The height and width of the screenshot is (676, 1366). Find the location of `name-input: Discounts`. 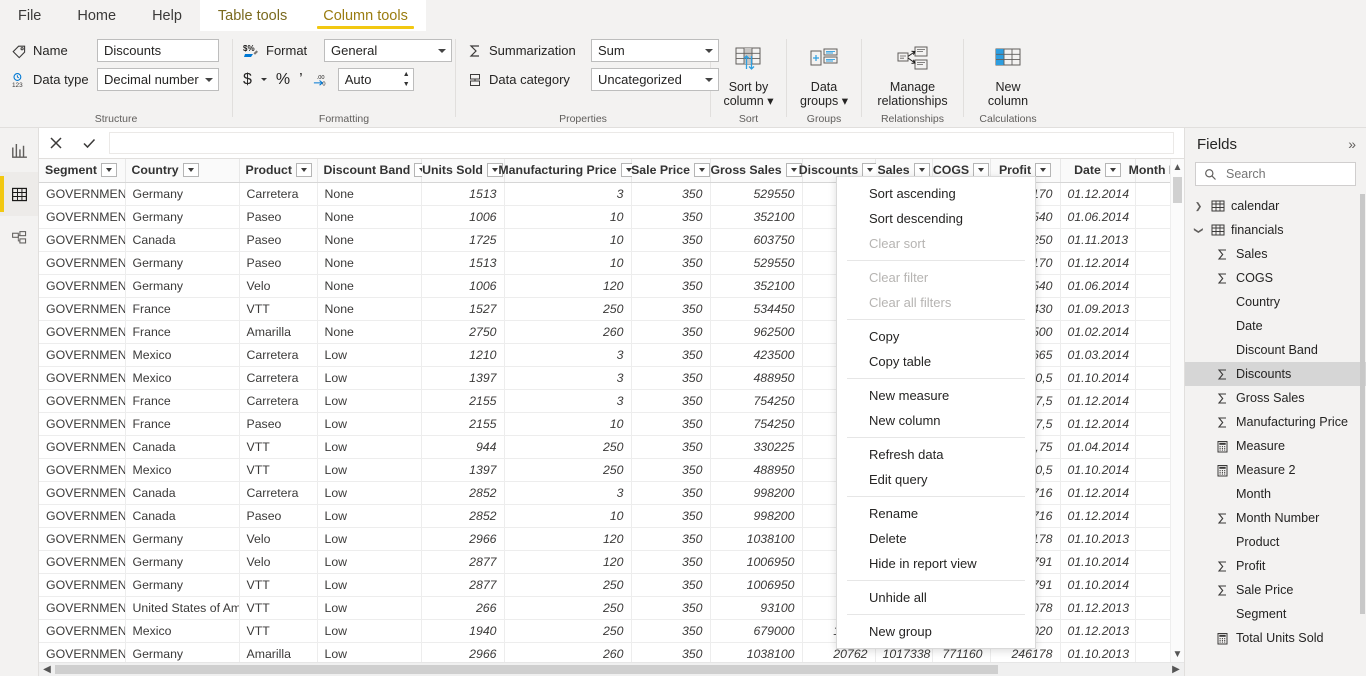

name-input: Discounts is located at coordinates (158, 50).